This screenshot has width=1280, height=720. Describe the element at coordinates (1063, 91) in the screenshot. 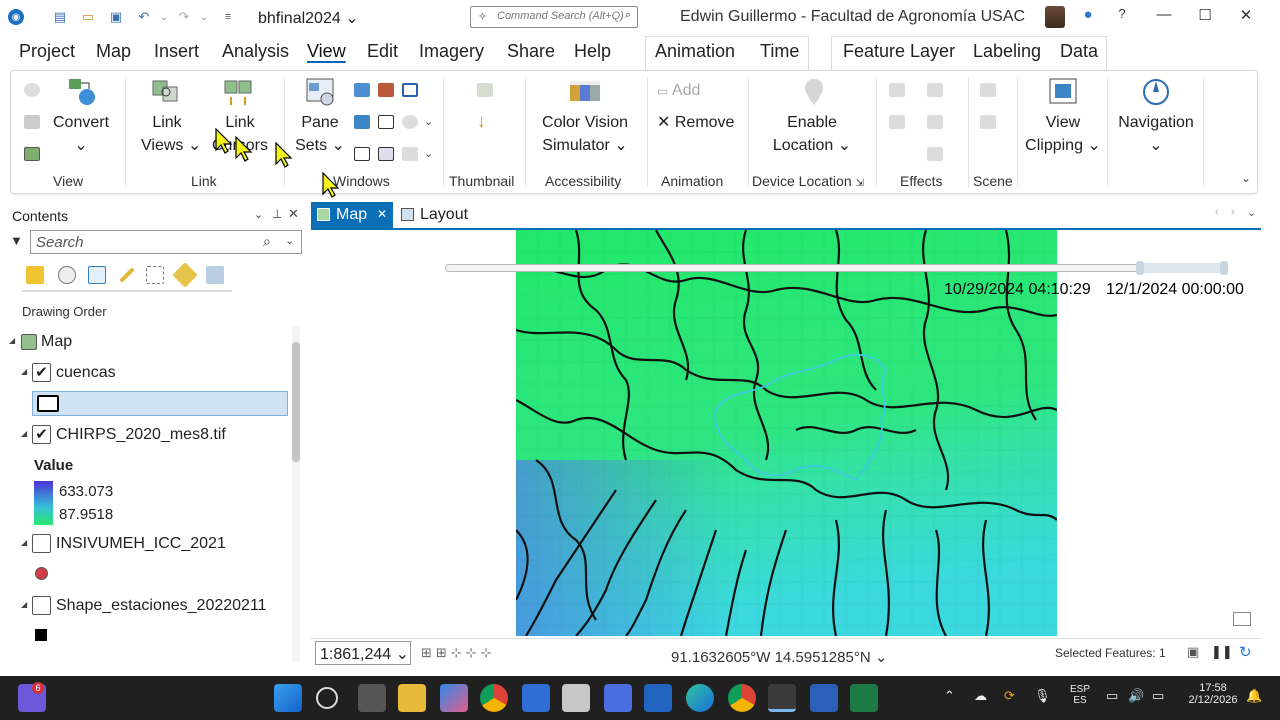

I see `view-clipping-icon` at that location.